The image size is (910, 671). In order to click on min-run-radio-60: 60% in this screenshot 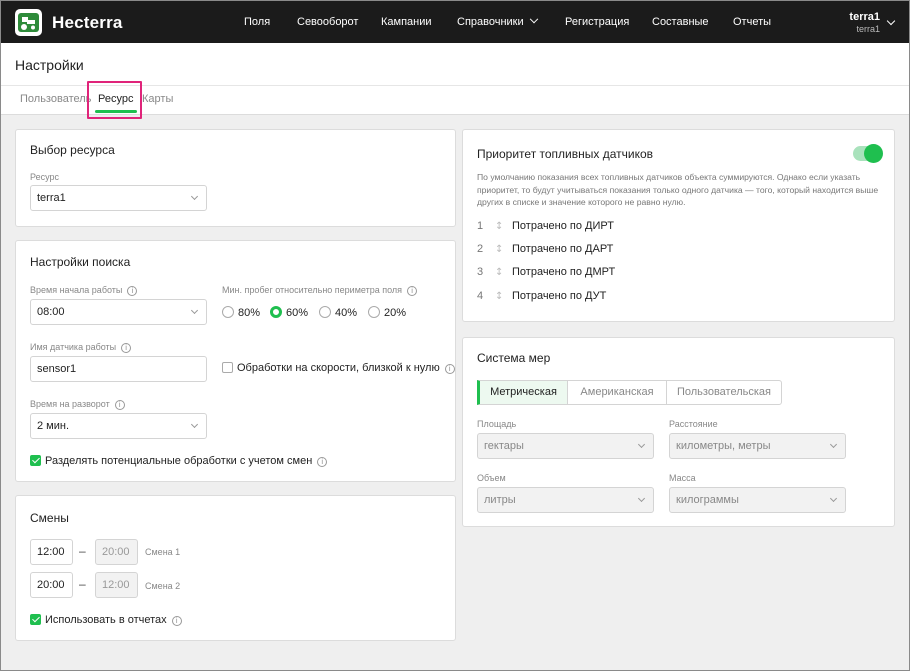, I will do `click(289, 312)`.